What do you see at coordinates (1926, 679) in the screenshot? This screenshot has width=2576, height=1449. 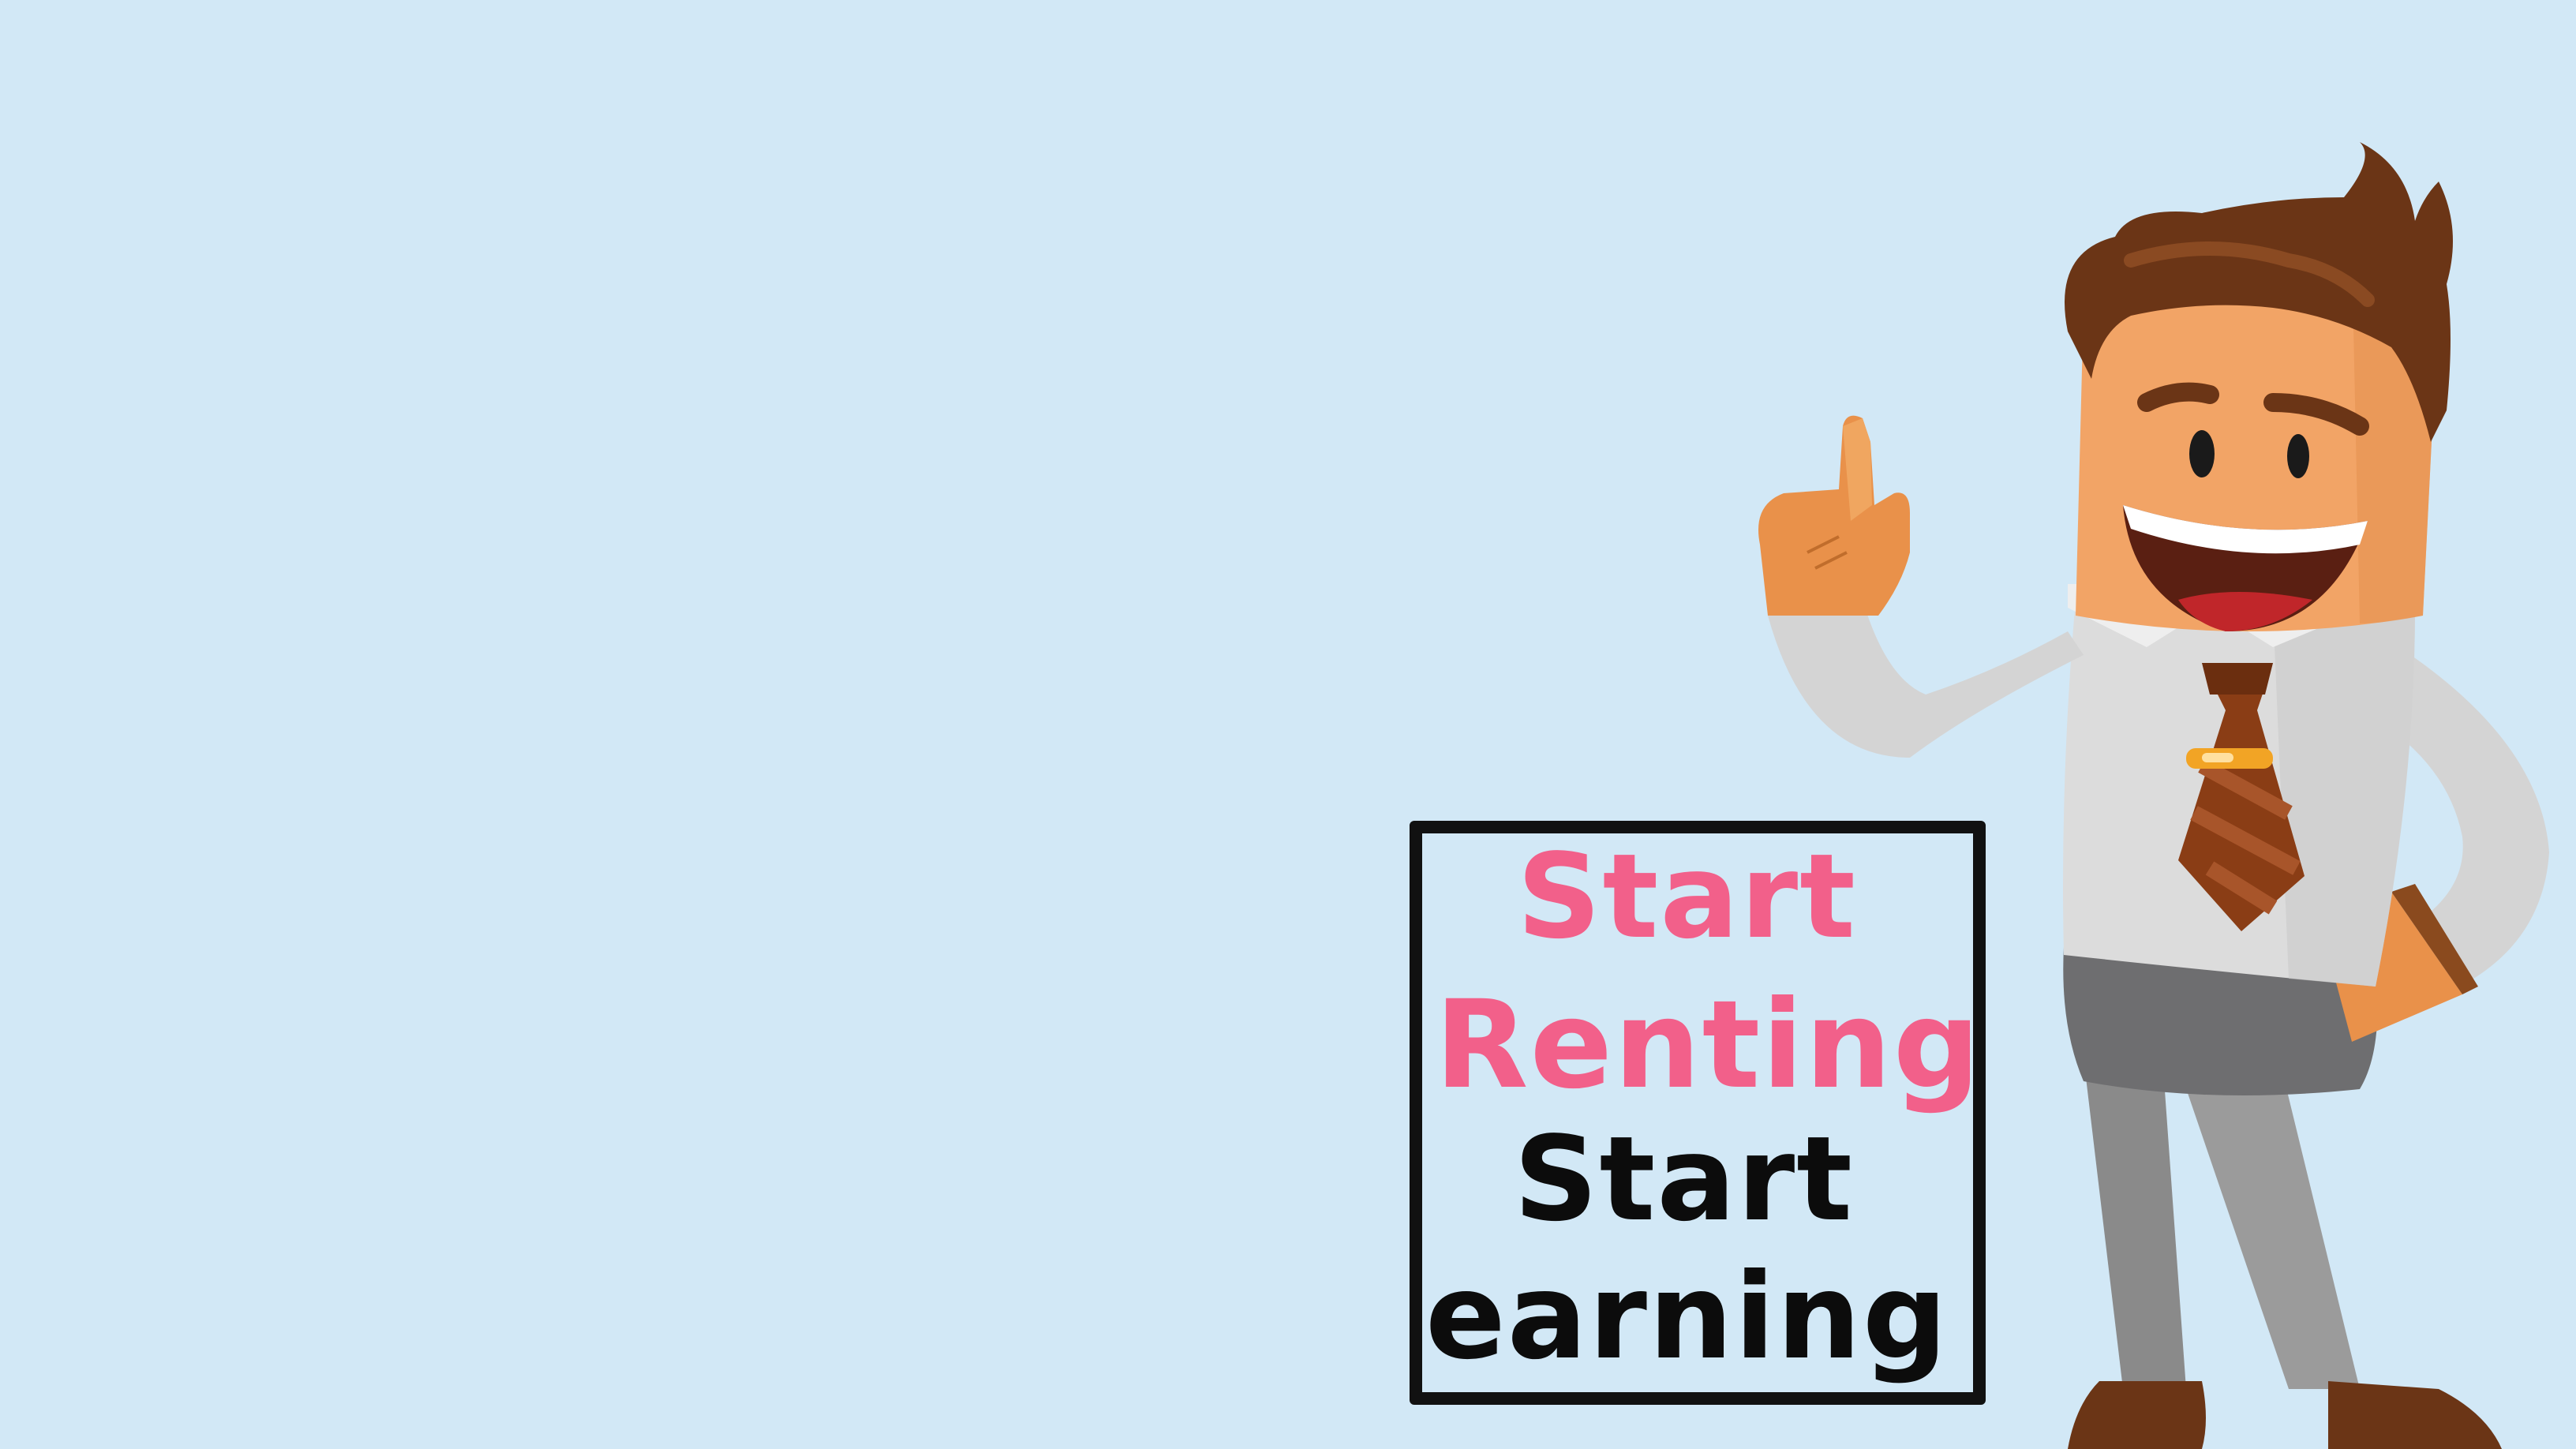 I see `businessman-raised-arm` at bounding box center [1926, 679].